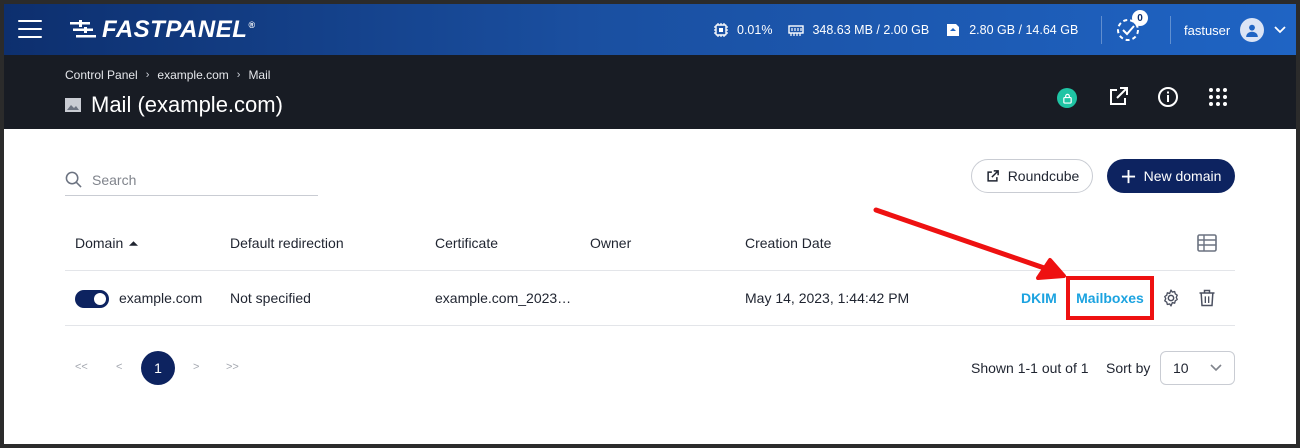 The image size is (1300, 448). I want to click on ram-value: 348.63 MB / 2.00 GB, so click(871, 30).